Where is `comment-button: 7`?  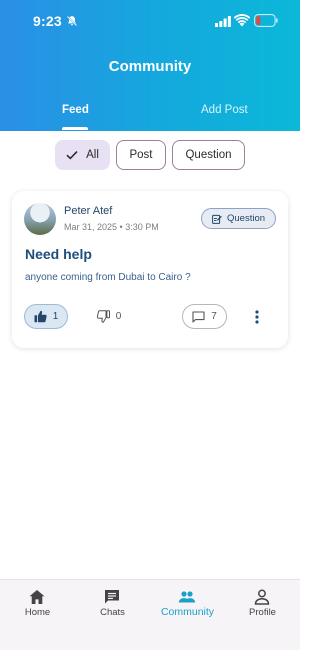 comment-button: 7 is located at coordinates (204, 316).